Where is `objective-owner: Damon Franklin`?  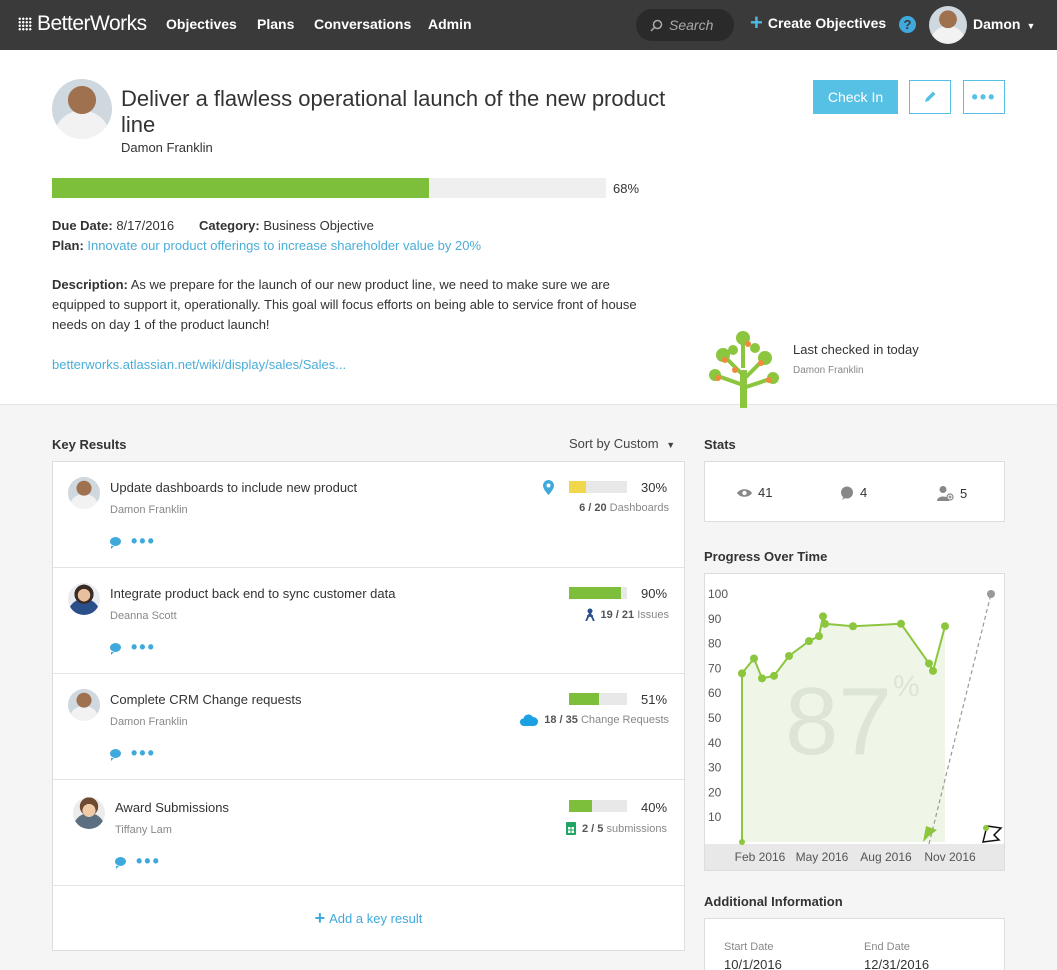 objective-owner: Damon Franklin is located at coordinates (167, 147).